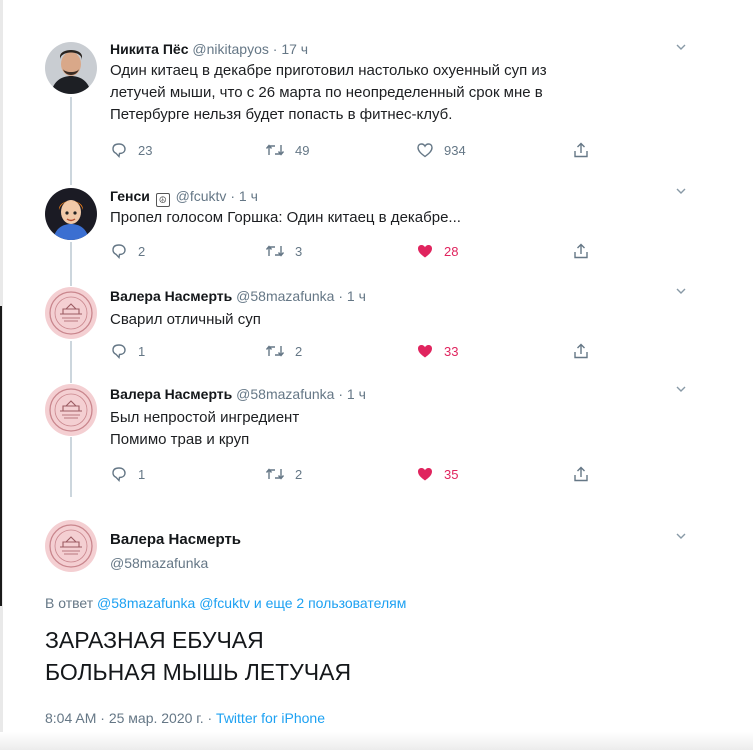 This screenshot has width=753, height=750. Describe the element at coordinates (455, 150) in the screenshot. I see `like-count: 934` at that location.